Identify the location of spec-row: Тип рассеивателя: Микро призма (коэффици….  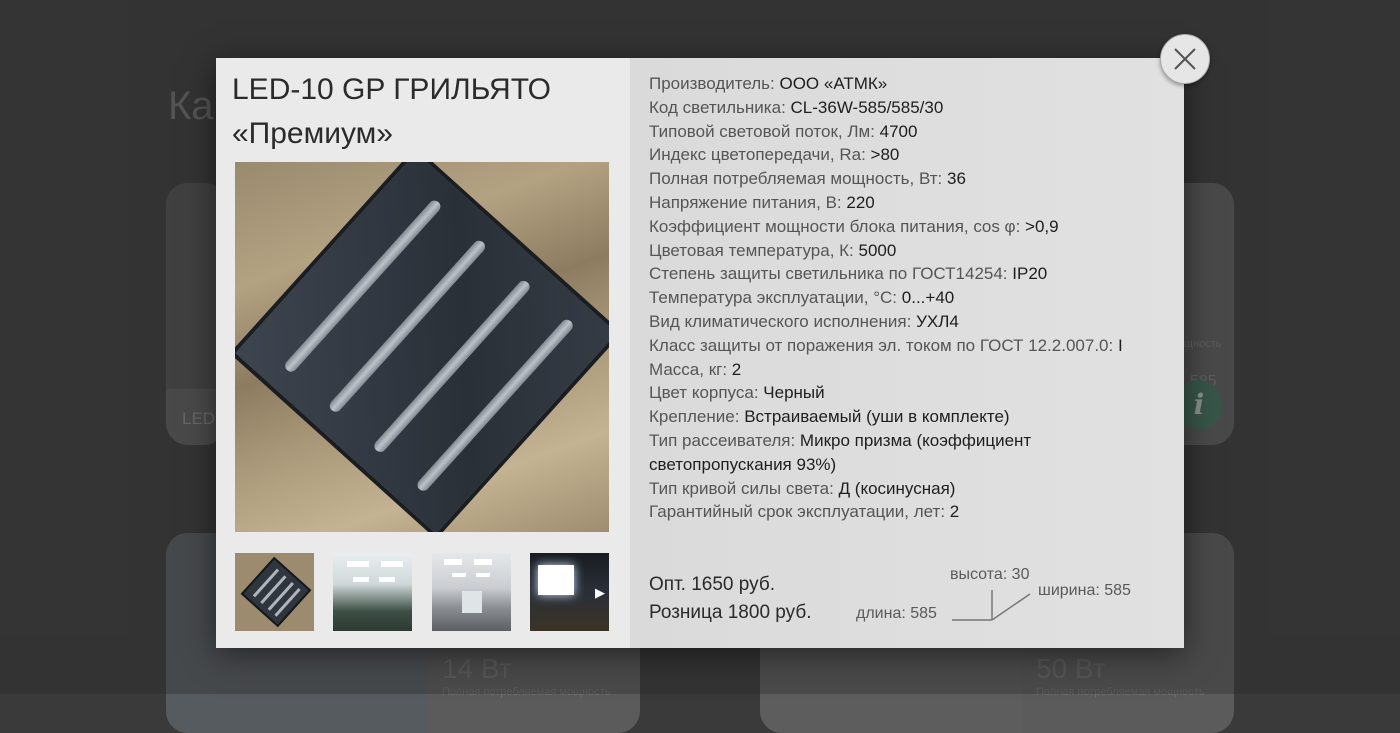
(909, 453).